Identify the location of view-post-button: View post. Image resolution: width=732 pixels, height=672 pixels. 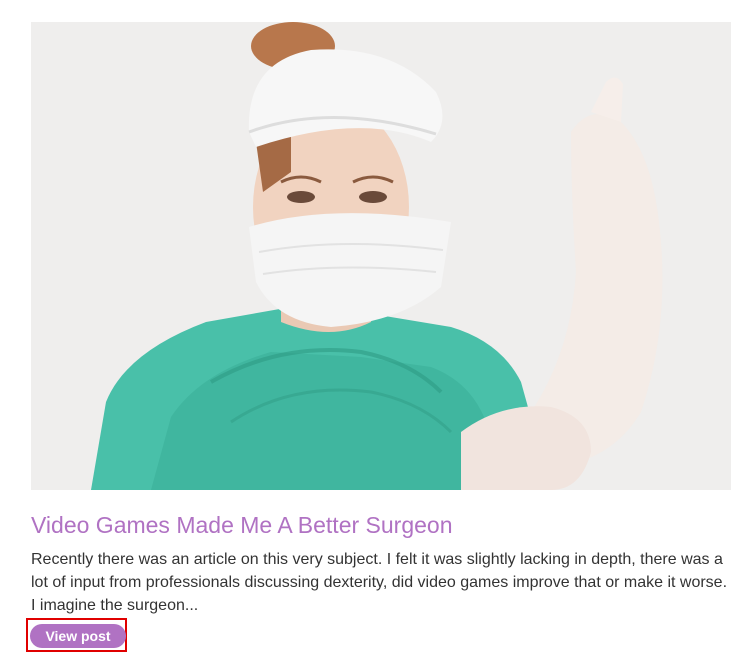
(78, 636).